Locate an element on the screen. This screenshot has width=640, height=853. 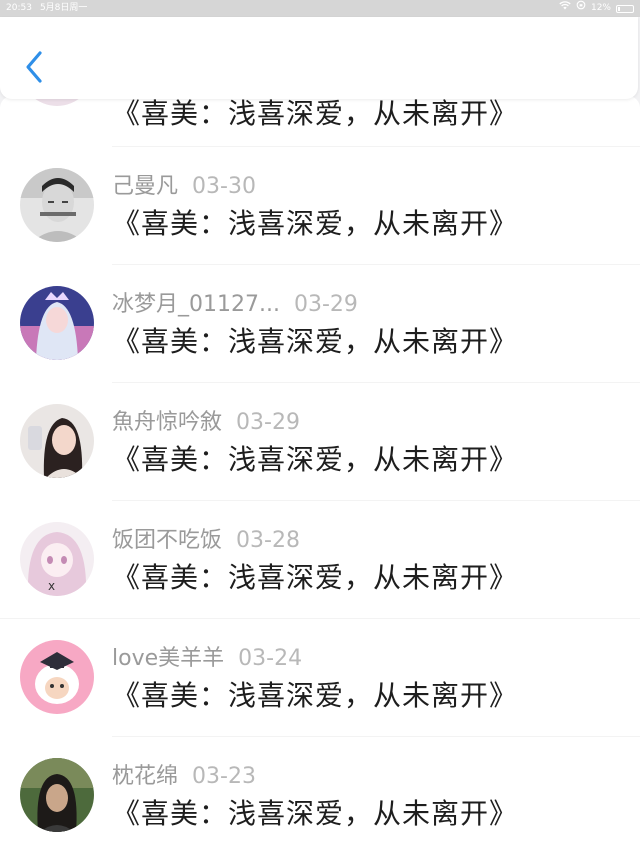
wifi-icon is located at coordinates (565, 8).